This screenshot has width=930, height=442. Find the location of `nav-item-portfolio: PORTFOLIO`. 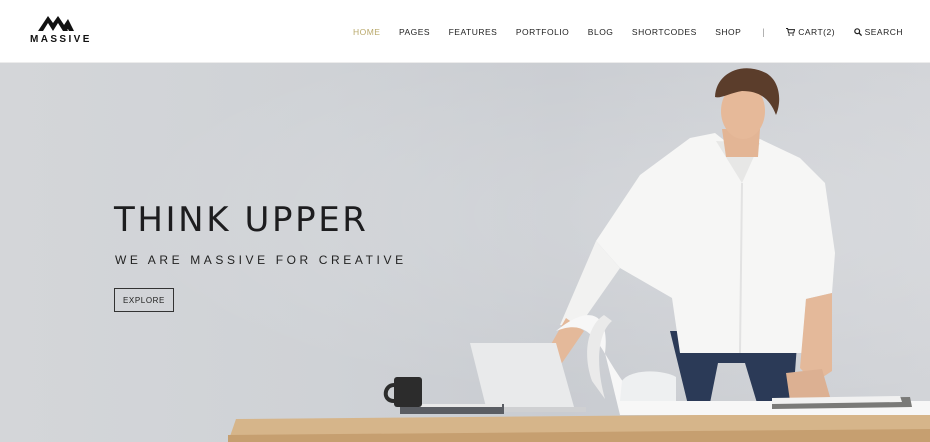

nav-item-portfolio: PORTFOLIO is located at coordinates (542, 32).